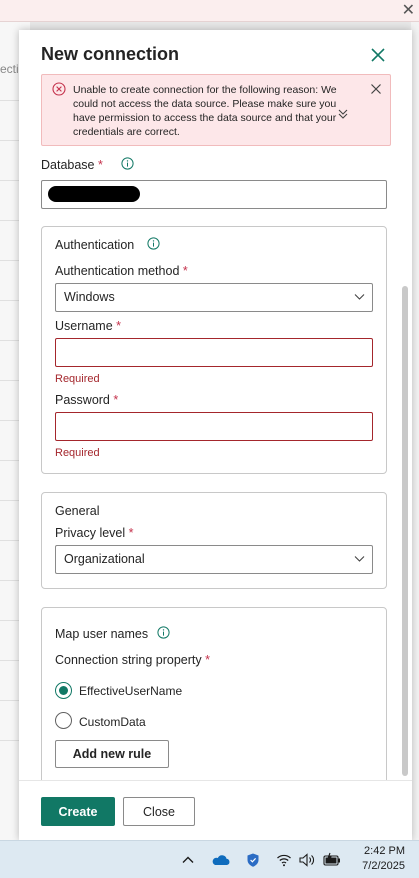 This screenshot has width=419, height=878. I want to click on background-close-icon: ✕, so click(408, 10).